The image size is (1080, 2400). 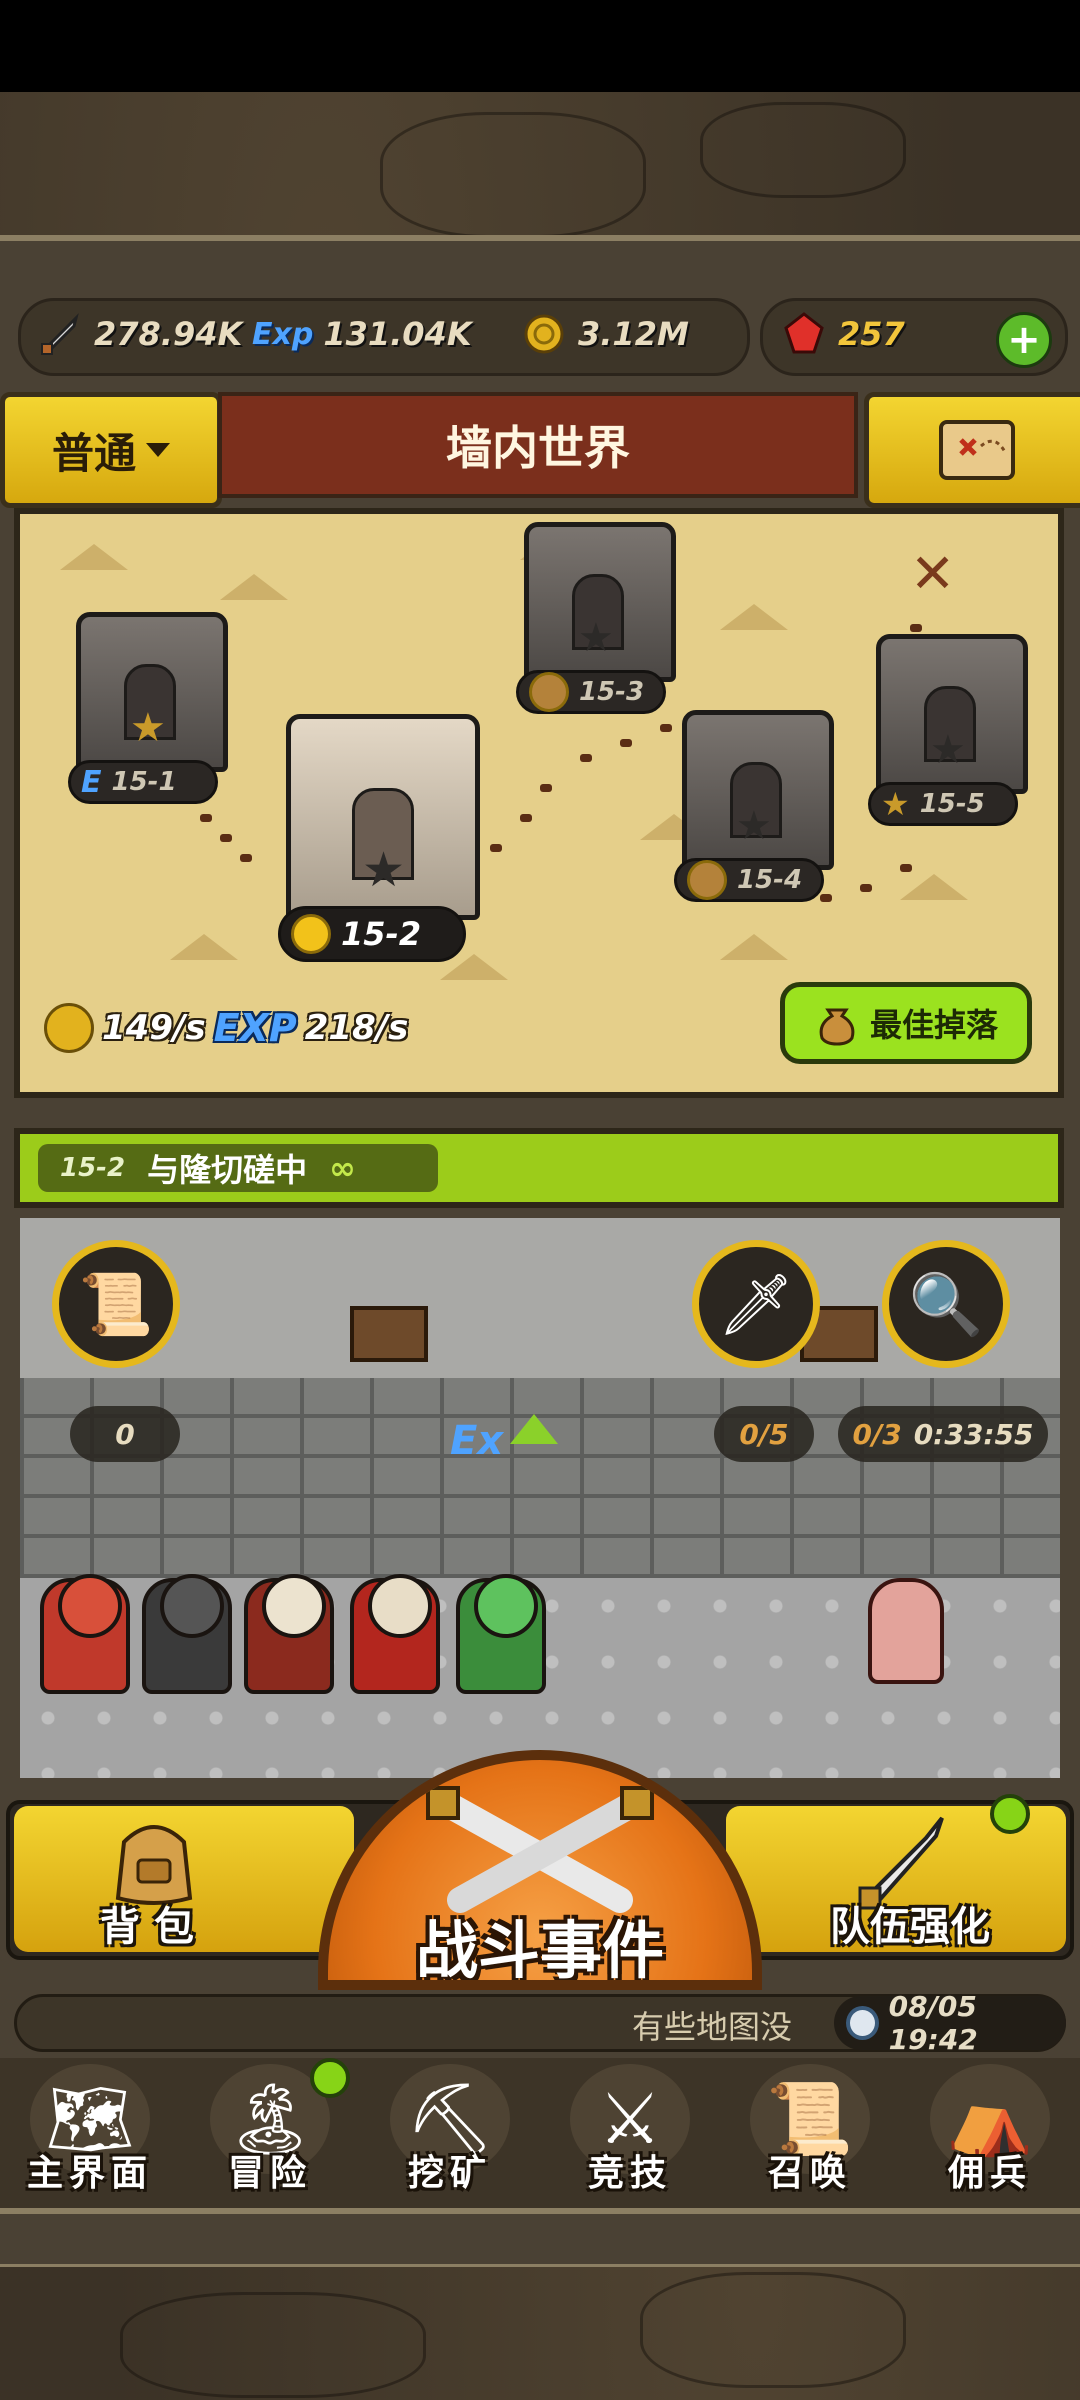 What do you see at coordinates (85, 1634) in the screenshot?
I see `hero-red-knight` at bounding box center [85, 1634].